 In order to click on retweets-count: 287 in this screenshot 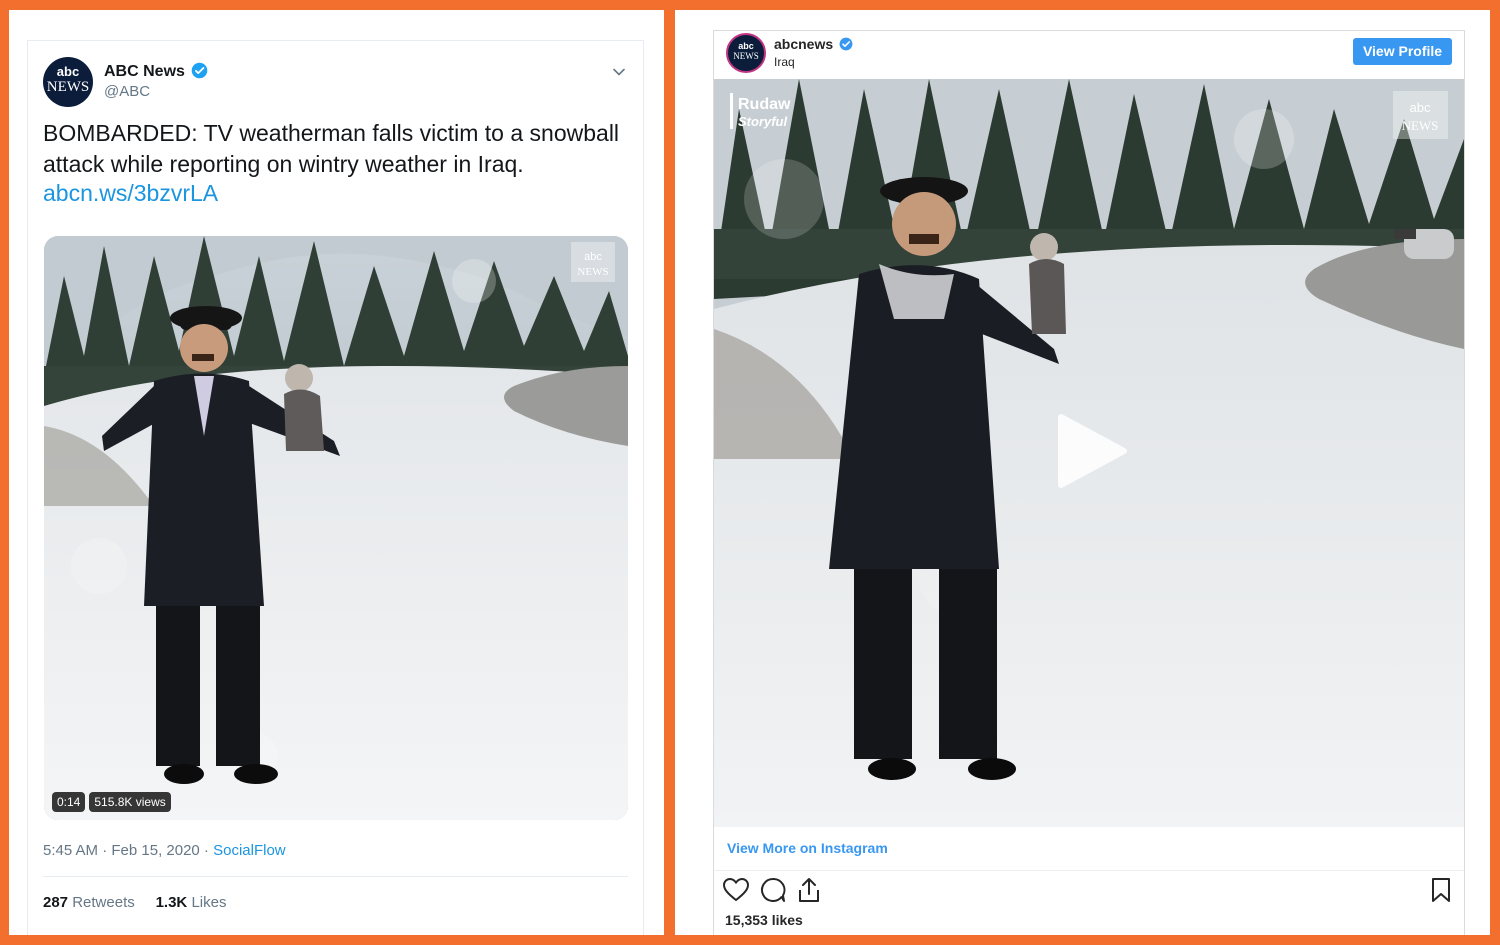, I will do `click(56, 902)`.